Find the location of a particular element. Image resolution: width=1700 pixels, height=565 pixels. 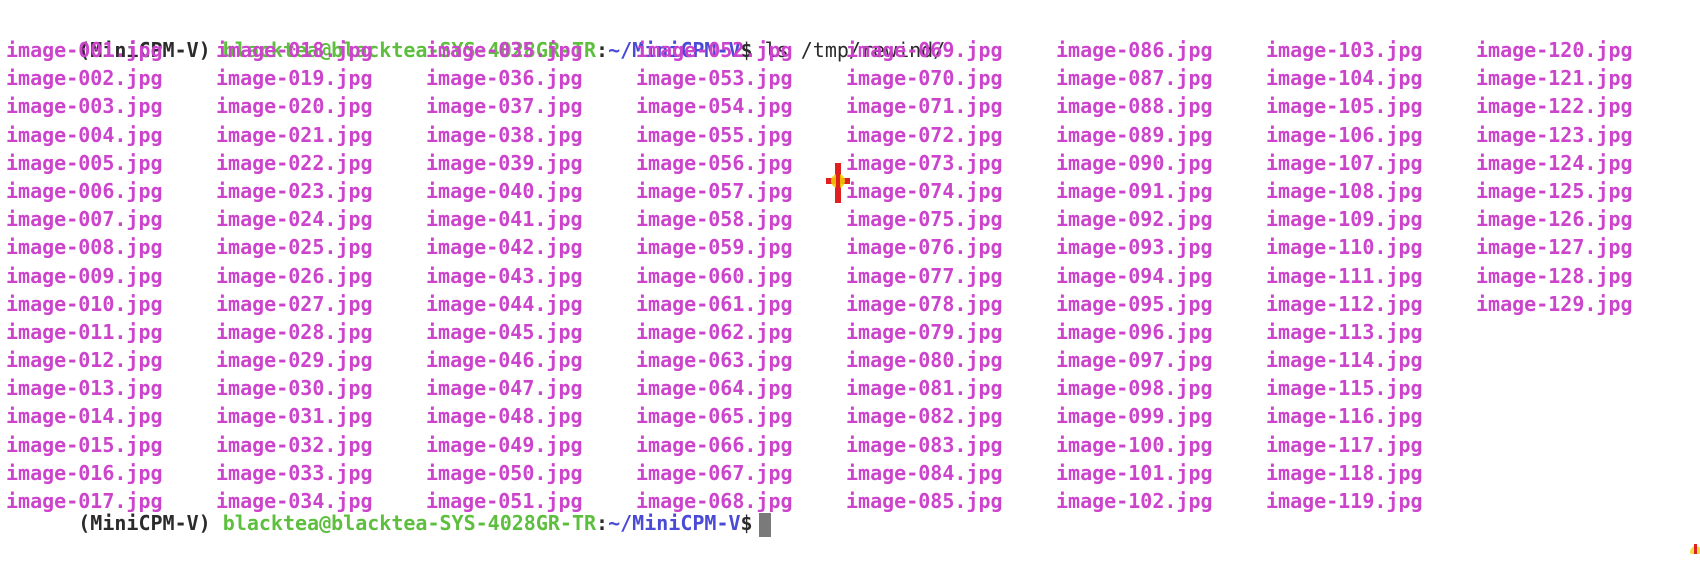

file-entry: image-084.jpg is located at coordinates (924, 472).